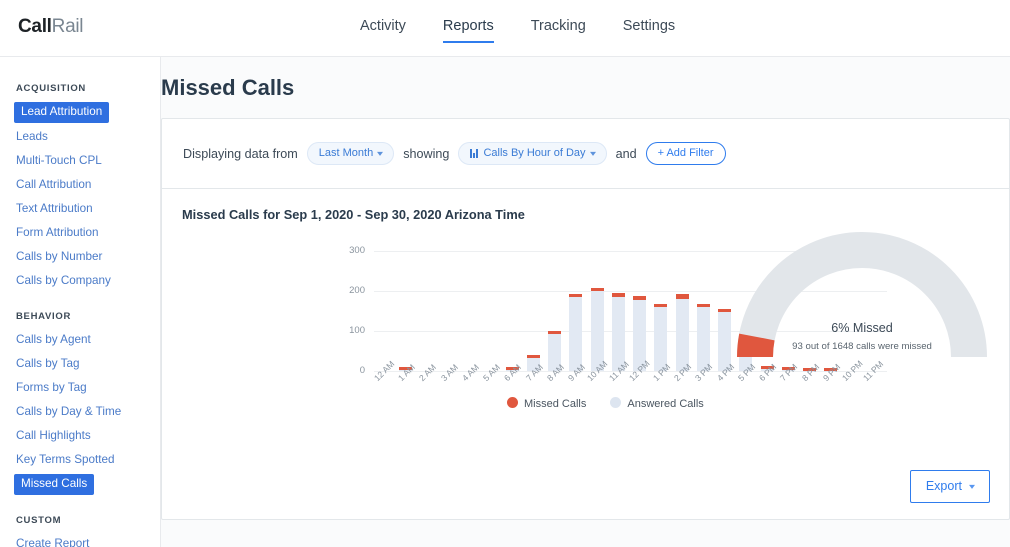  Describe the element at coordinates (384, 371) in the screenshot. I see `x-axis-tick: 12 AM` at that location.